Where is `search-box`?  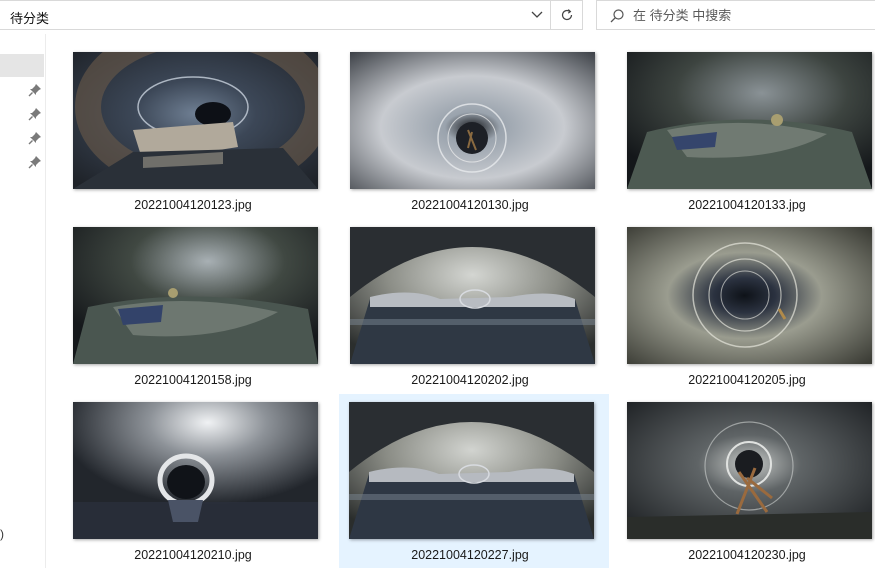 search-box is located at coordinates (735, 15).